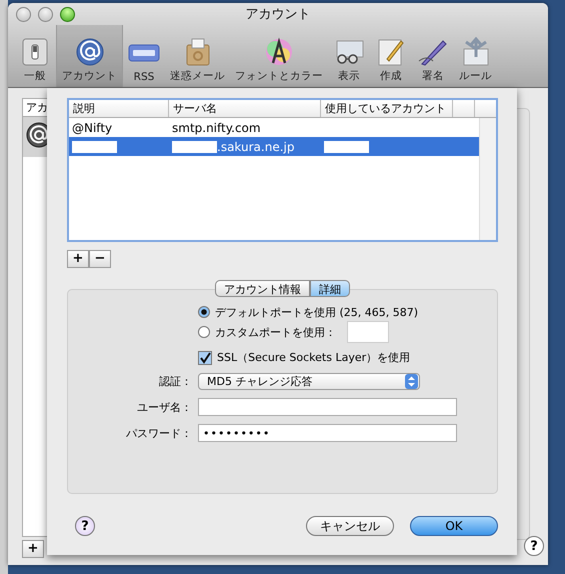 This screenshot has height=574, width=565. I want to click on column-header: サーバ名, so click(245, 108).